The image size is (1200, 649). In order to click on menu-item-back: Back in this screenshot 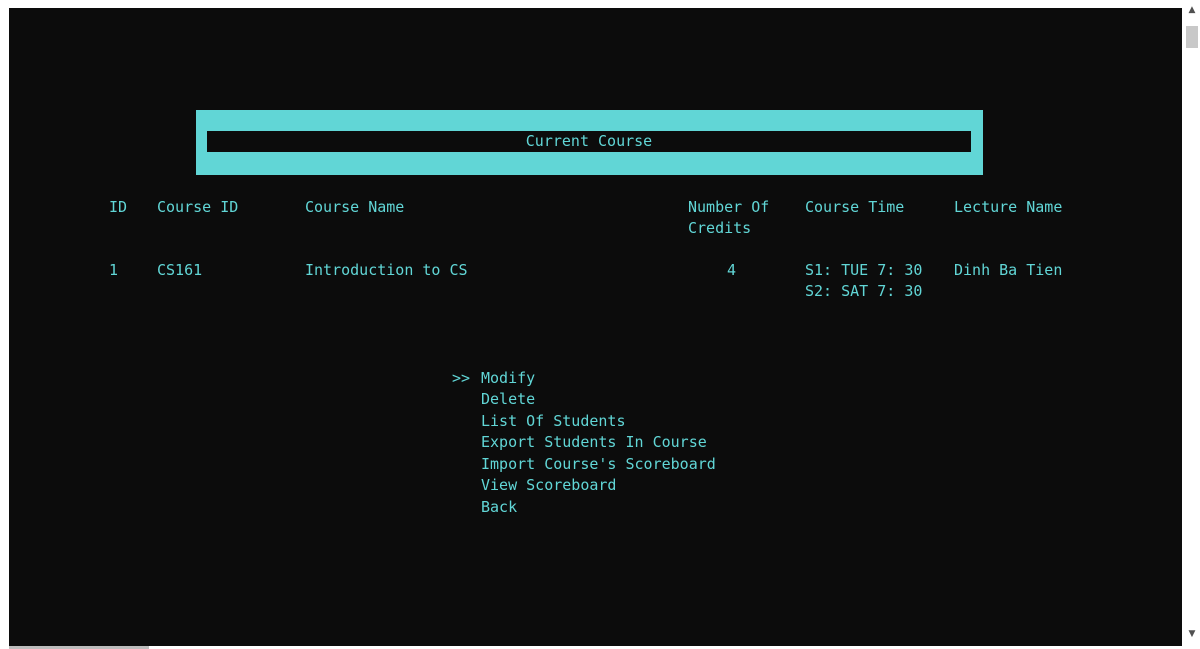, I will do `click(499, 507)`.